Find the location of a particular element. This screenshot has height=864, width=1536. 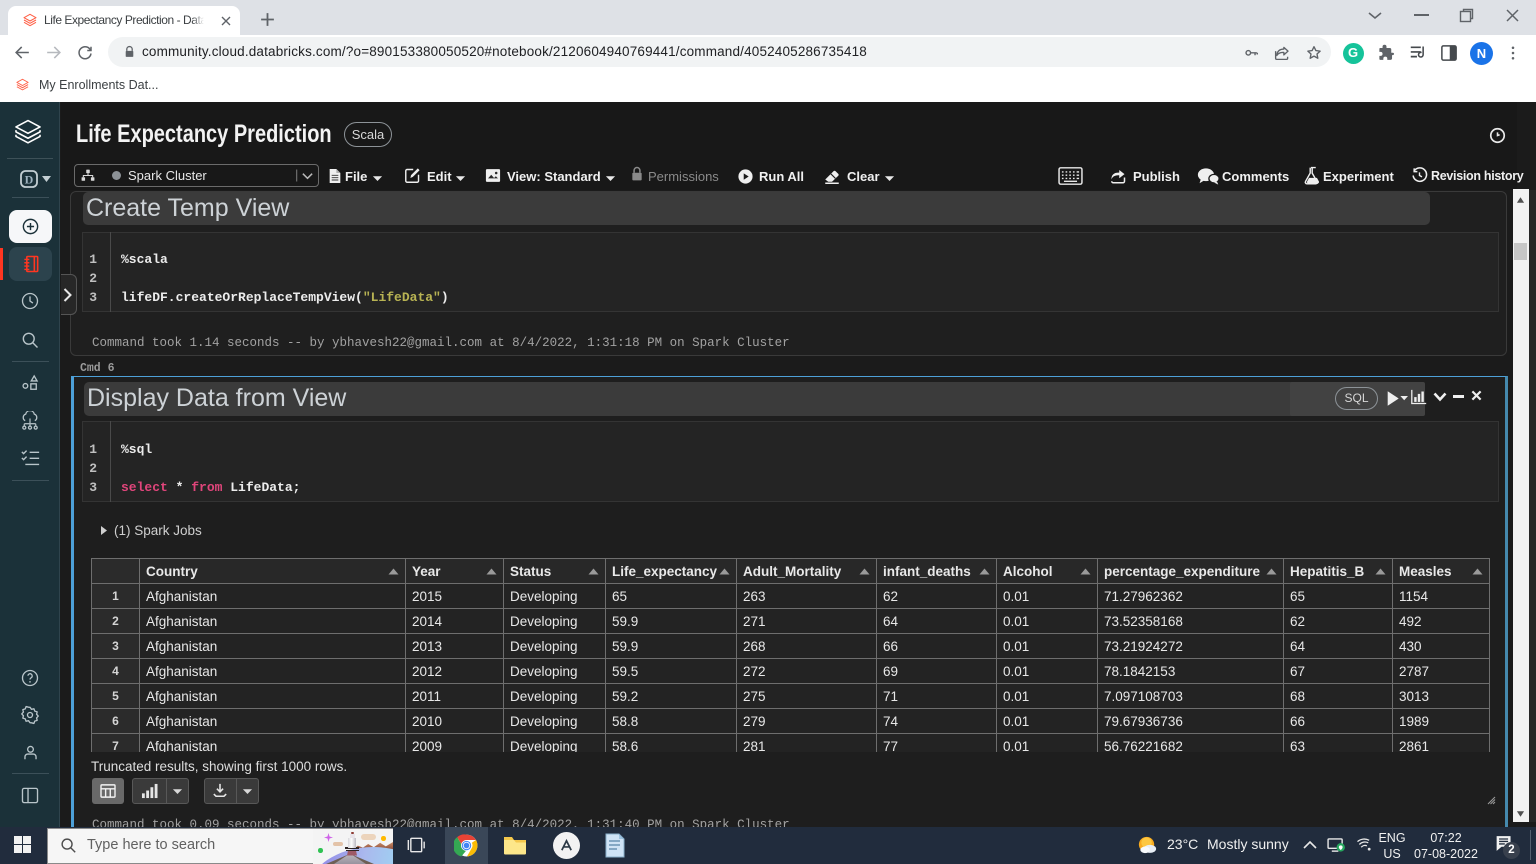

svg-text: D is located at coordinates (29, 180).